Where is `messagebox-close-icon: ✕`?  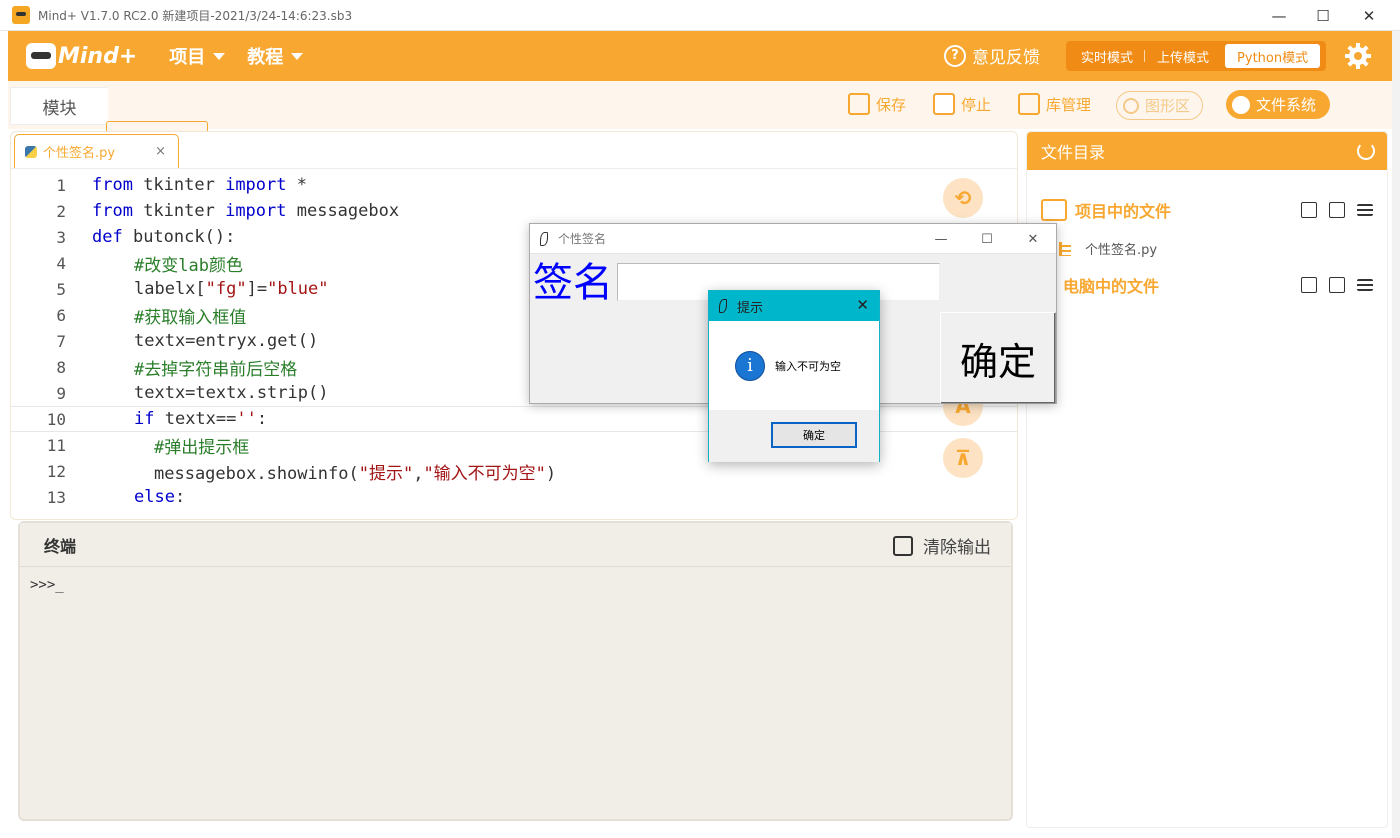
messagebox-close-icon: ✕ is located at coordinates (862, 305).